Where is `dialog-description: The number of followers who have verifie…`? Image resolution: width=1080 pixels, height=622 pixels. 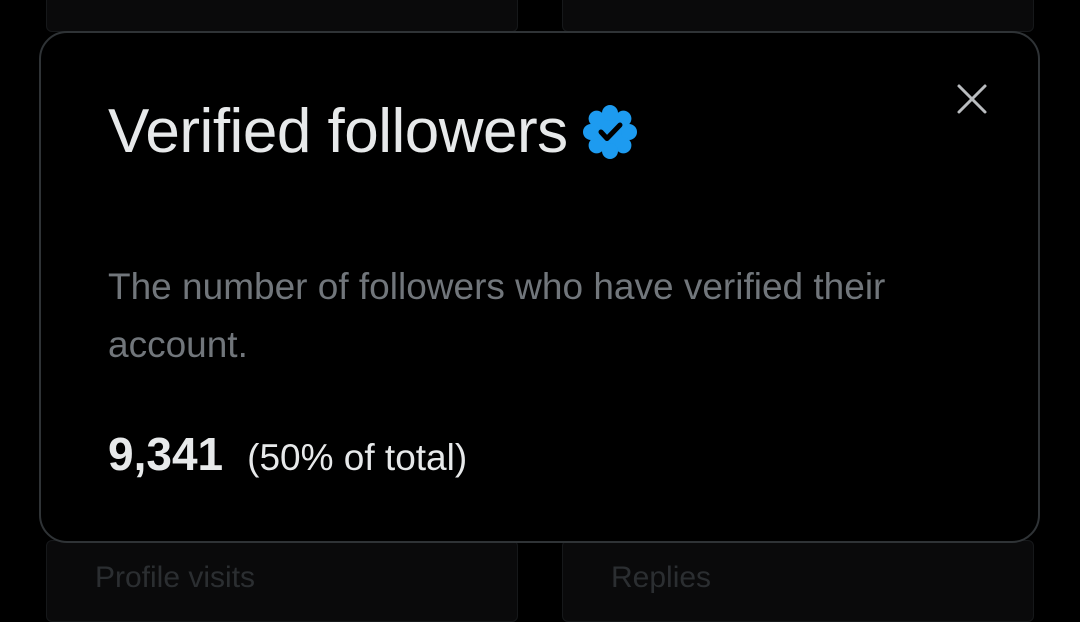 dialog-description: The number of followers who have verifie… is located at coordinates (497, 315).